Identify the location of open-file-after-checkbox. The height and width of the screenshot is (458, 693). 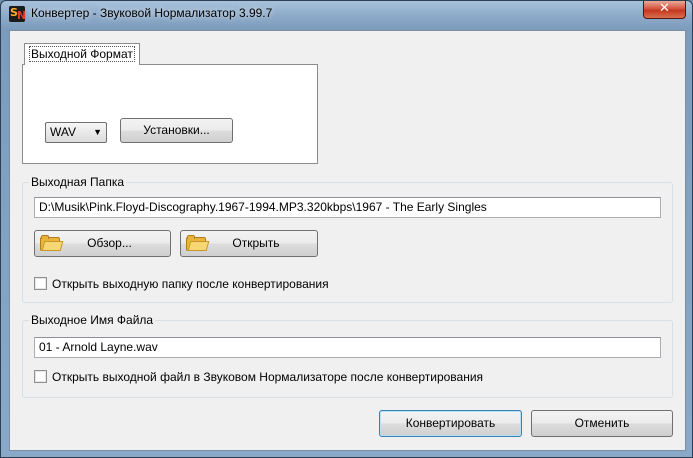
(40, 376).